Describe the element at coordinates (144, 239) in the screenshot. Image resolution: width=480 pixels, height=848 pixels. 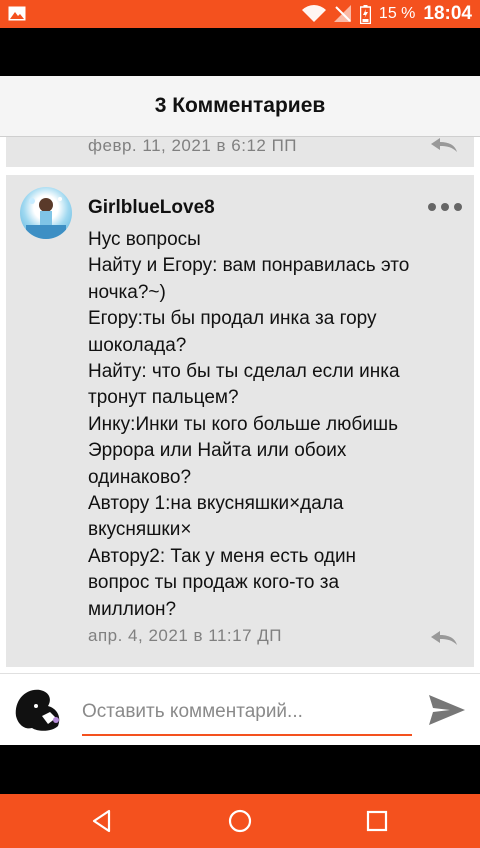
I see `comment-line: Нус вопросы` at that location.